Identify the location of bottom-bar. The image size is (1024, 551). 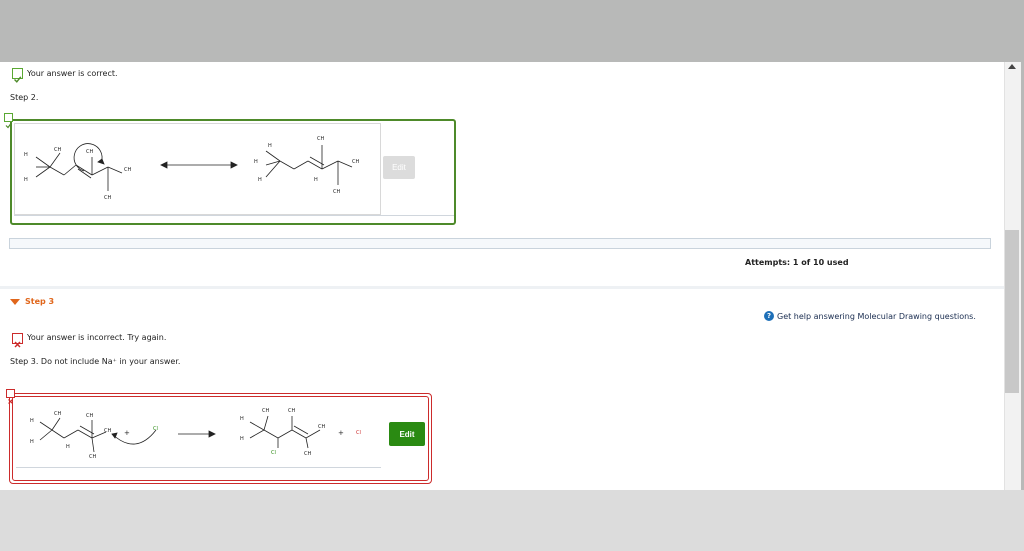
(512, 520).